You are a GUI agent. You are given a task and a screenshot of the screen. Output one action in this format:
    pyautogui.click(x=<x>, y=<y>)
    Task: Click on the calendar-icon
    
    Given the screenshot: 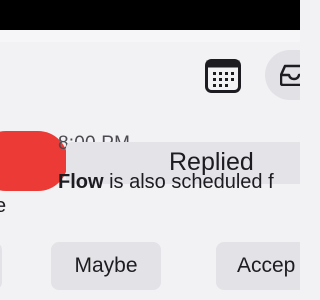 What is the action you would take?
    pyautogui.click(x=223, y=76)
    